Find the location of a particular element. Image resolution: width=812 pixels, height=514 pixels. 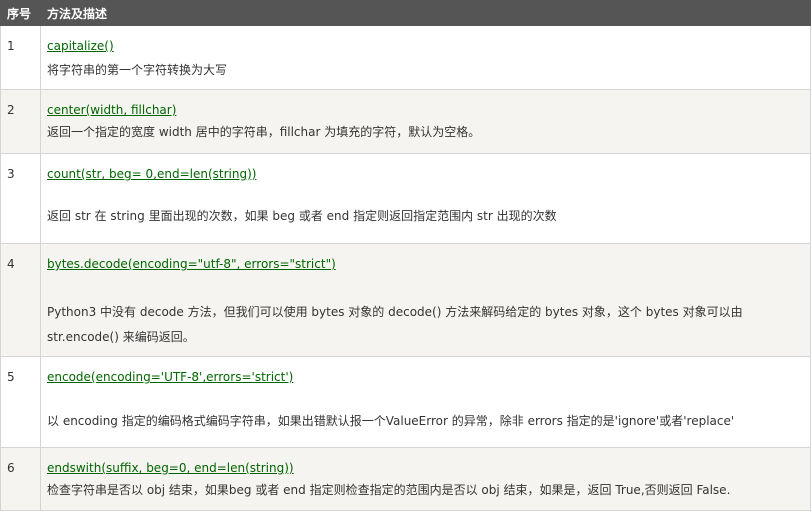

method-link-encode: encode(encoding='UTF-8',errors='strict') is located at coordinates (170, 377).